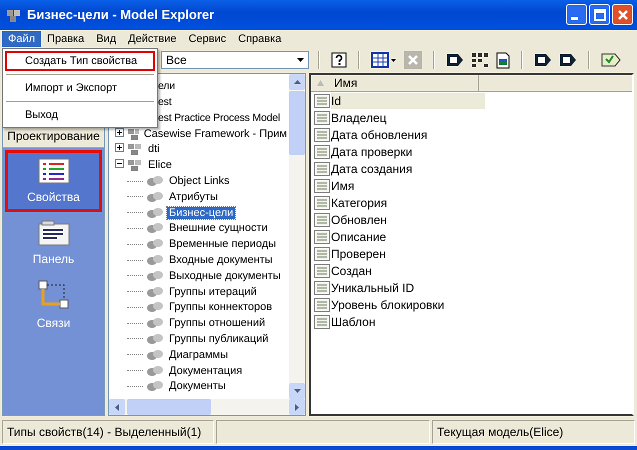  What do you see at coordinates (384, 60) in the screenshot?
I see `table-icon` at bounding box center [384, 60].